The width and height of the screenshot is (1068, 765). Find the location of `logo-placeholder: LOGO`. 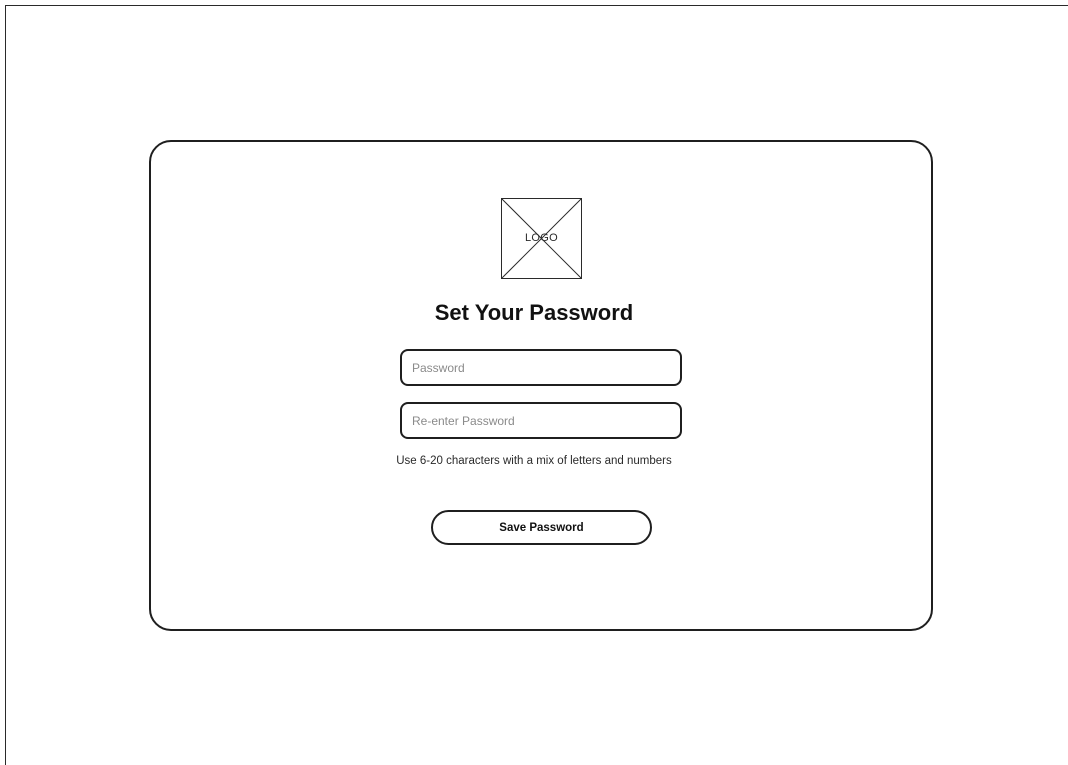

logo-placeholder: LOGO is located at coordinates (541, 238).